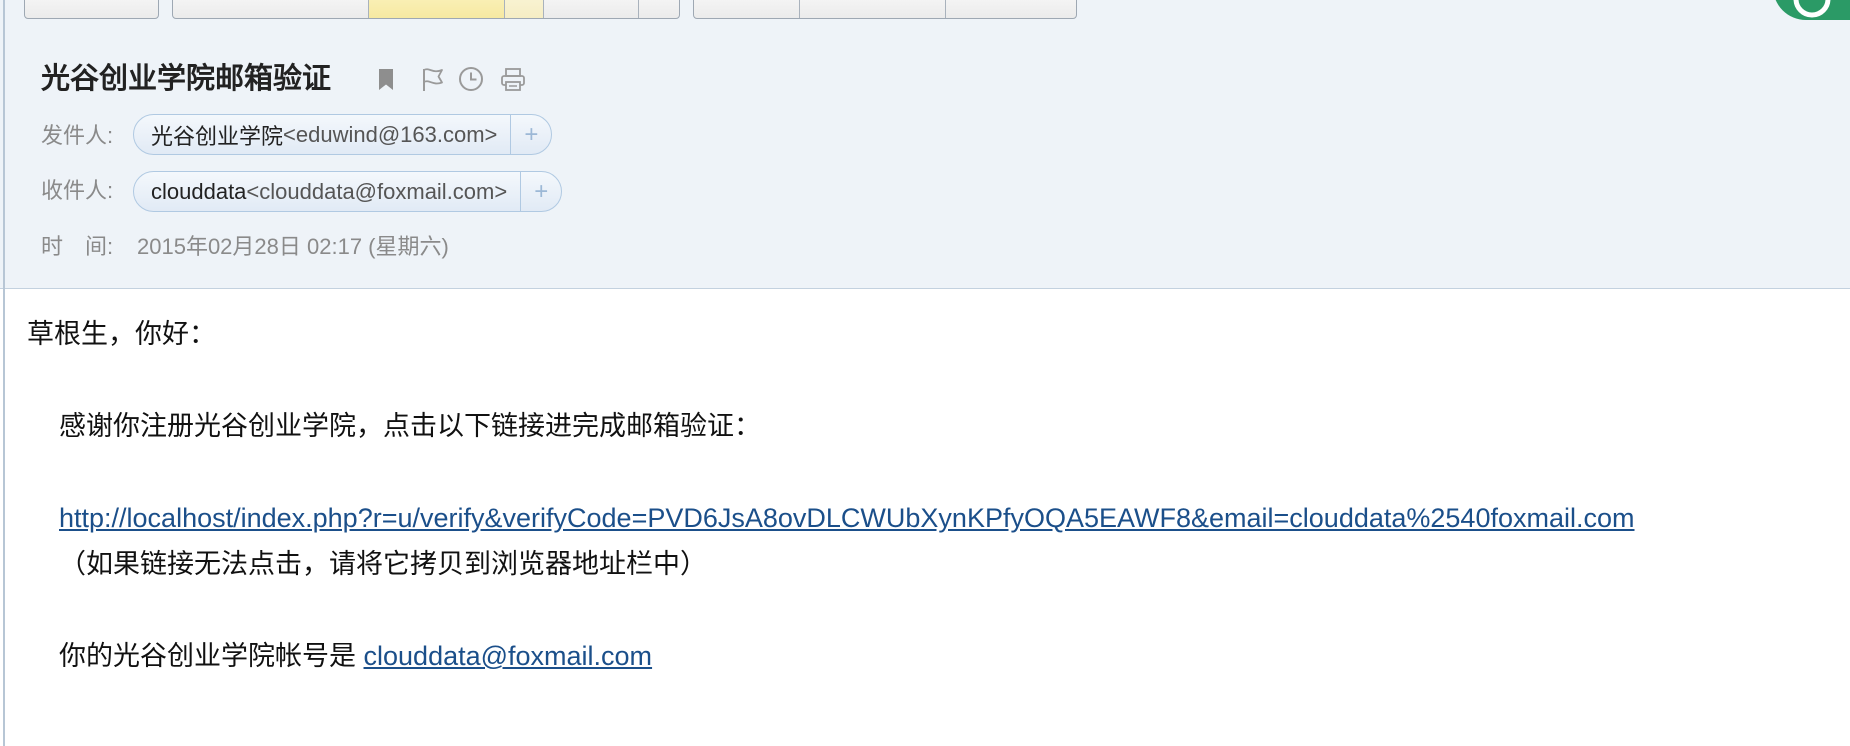 The image size is (1850, 746). Describe the element at coordinates (540, 191) in the screenshot. I see `add-recipient-contact-button: +` at that location.